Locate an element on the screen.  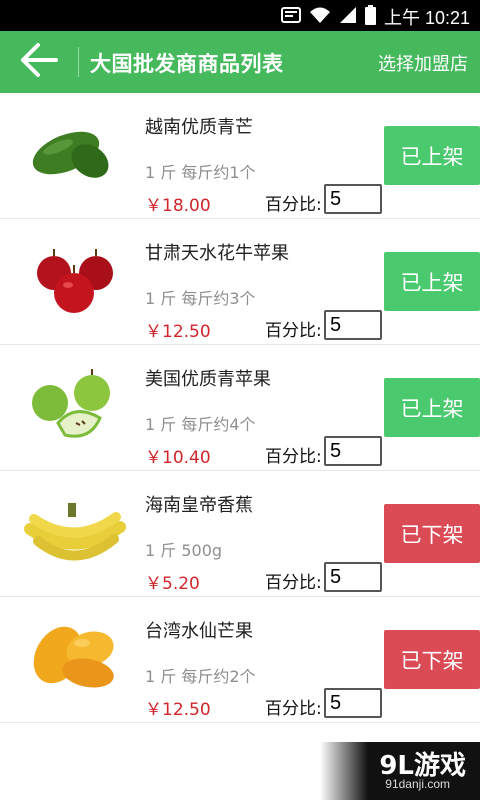
product-image-green-apples is located at coordinates (75, 404).